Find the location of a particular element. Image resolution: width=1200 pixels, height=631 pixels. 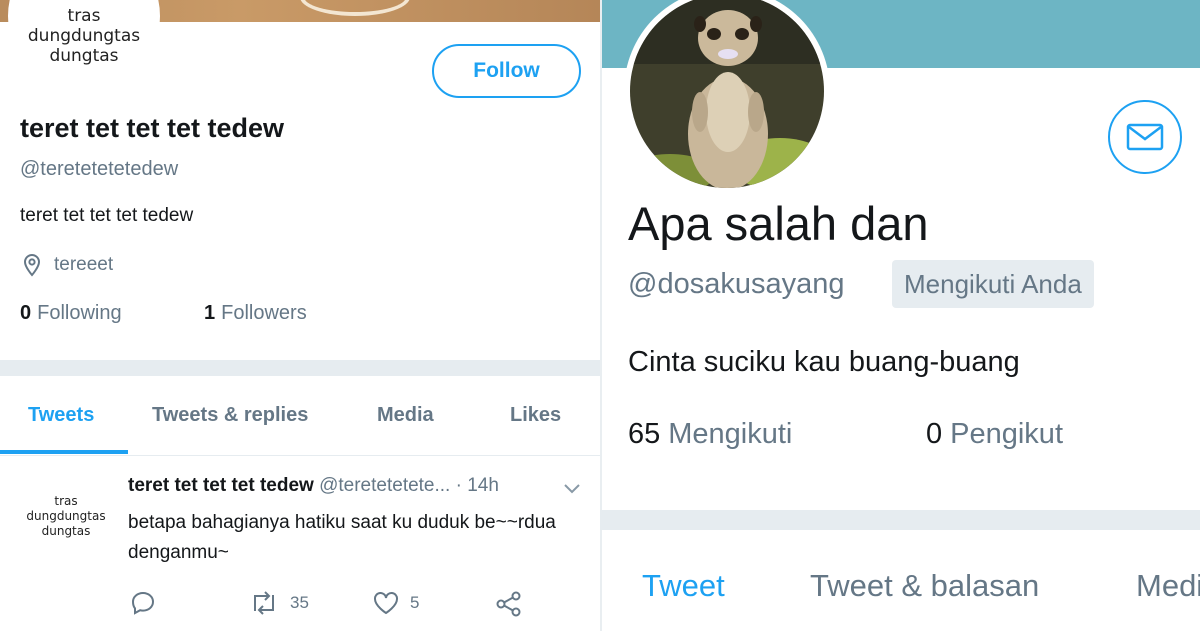

chevron-down-icon is located at coordinates (572, 489).